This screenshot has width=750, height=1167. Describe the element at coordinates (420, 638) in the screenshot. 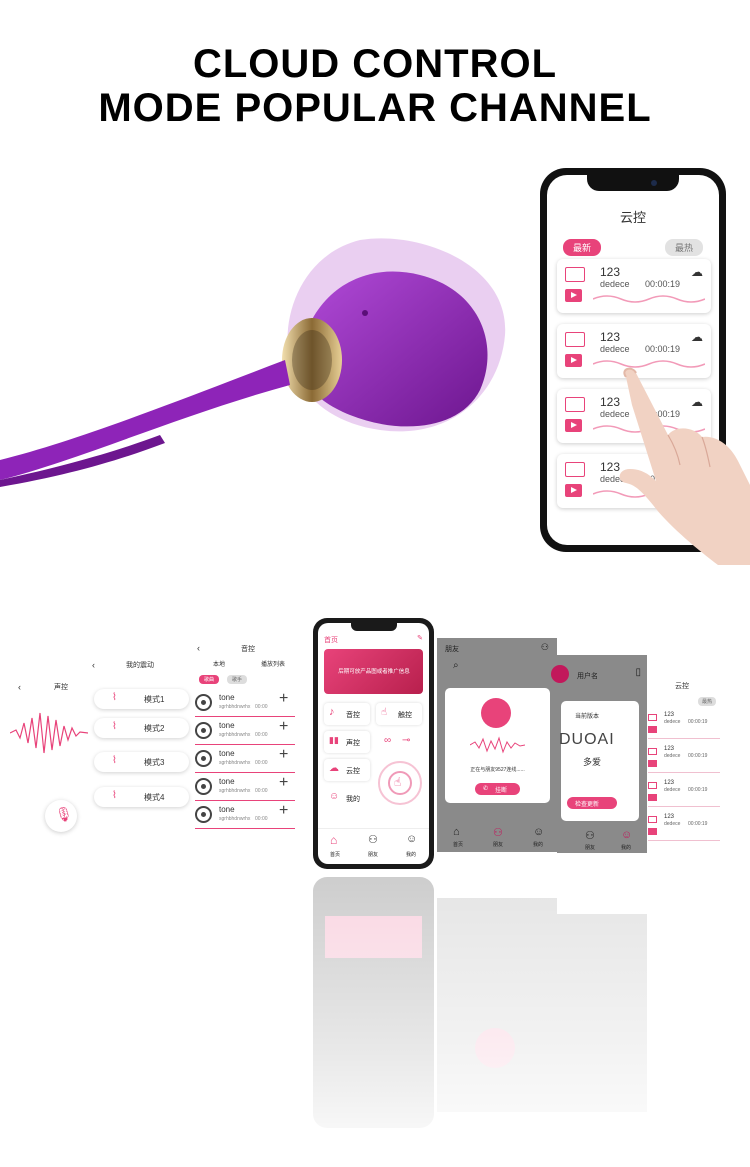

I see `edit-icon: ✎` at that location.